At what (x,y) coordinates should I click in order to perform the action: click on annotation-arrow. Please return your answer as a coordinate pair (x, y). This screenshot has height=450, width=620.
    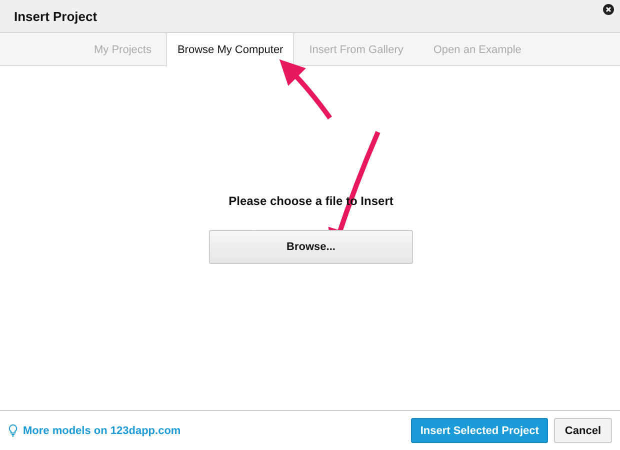
    Looking at the image, I should click on (305, 89).